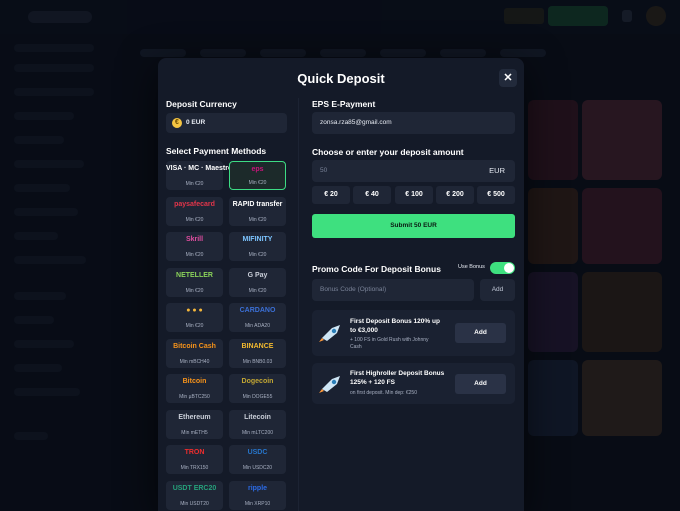  Describe the element at coordinates (331, 195) in the screenshot. I see `amount-20-button: € 20` at that location.